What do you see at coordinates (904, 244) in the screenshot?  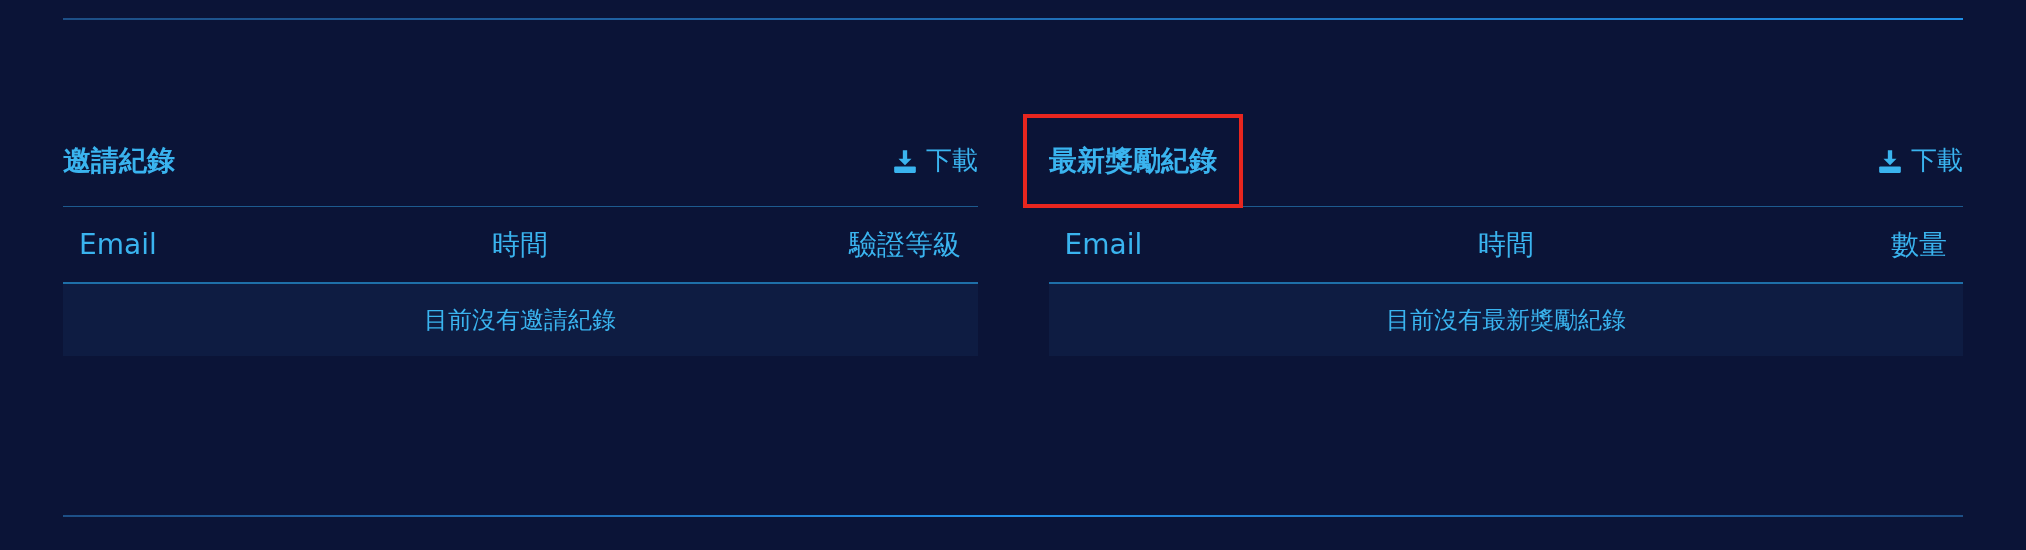 I see `column-header: 驗證等級` at bounding box center [904, 244].